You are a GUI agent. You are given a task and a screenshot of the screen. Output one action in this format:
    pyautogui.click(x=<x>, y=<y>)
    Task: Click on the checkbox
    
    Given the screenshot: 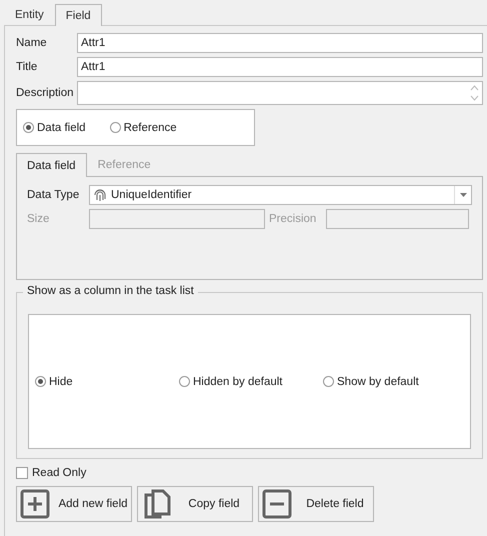 What is the action you would take?
    pyautogui.click(x=22, y=473)
    